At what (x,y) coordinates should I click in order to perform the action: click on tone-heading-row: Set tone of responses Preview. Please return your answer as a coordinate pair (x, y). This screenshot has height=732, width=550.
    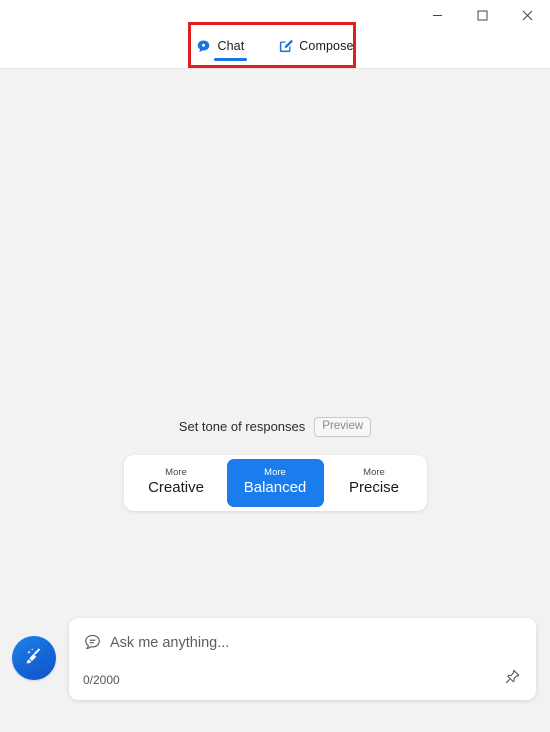
    Looking at the image, I should click on (275, 427).